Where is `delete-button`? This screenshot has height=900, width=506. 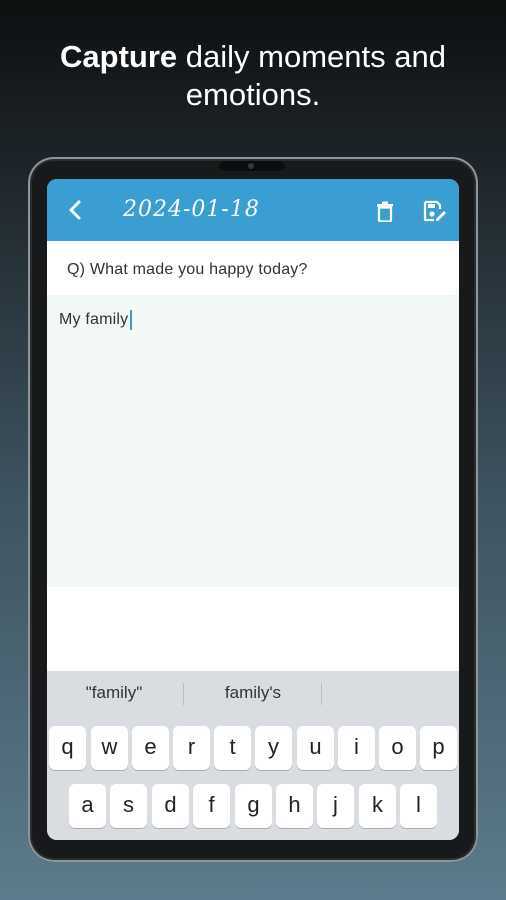 delete-button is located at coordinates (385, 211).